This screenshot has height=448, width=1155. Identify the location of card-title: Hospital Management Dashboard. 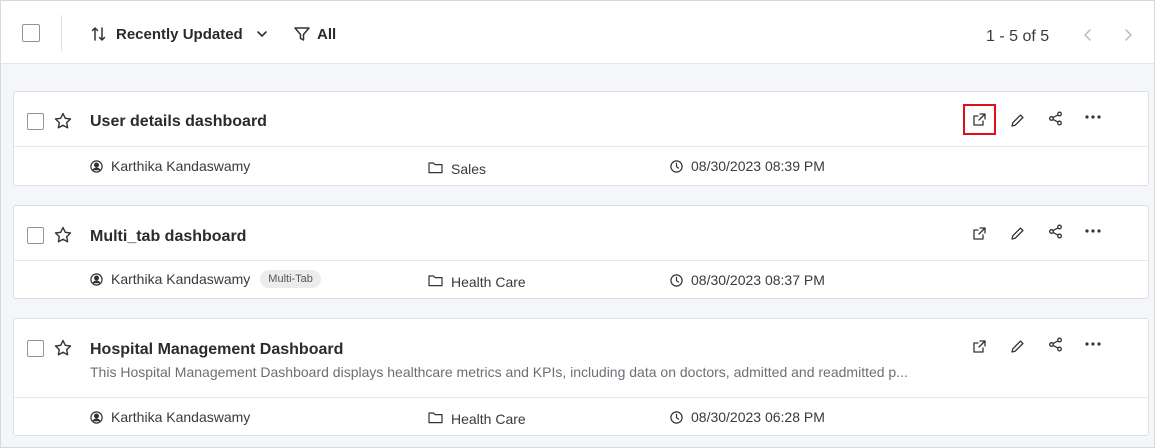
(216, 350).